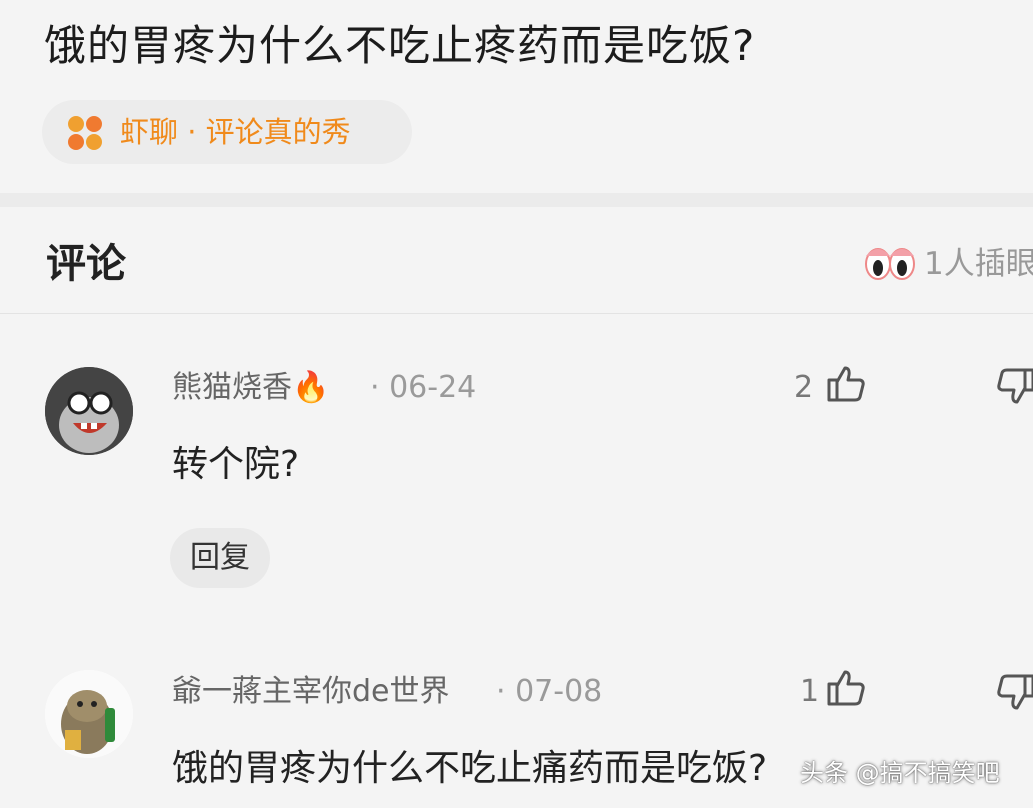 The image size is (1033, 808). Describe the element at coordinates (549, 691) in the screenshot. I see `comment-date: · 07-08` at that location.